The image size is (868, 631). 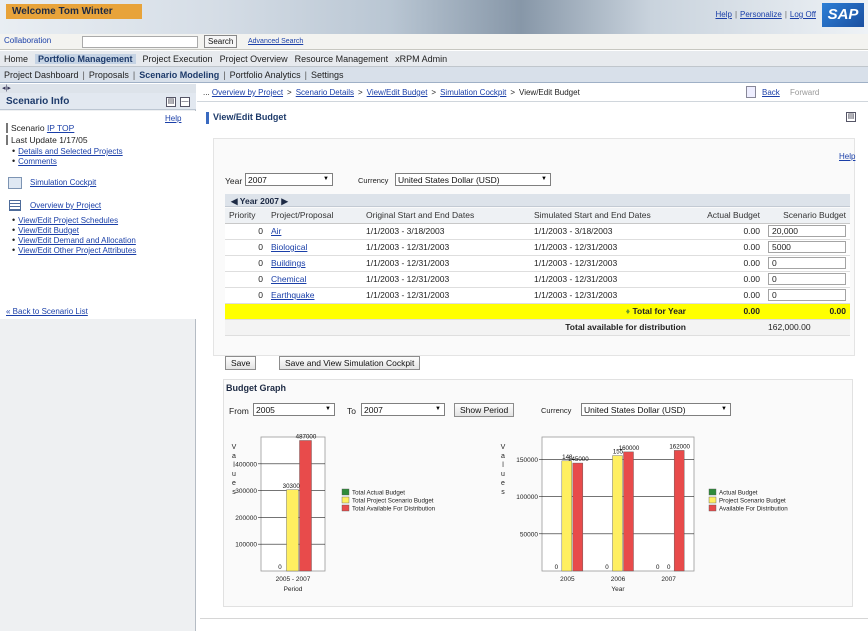 What do you see at coordinates (221, 41) in the screenshot?
I see `search-button: Search` at bounding box center [221, 41].